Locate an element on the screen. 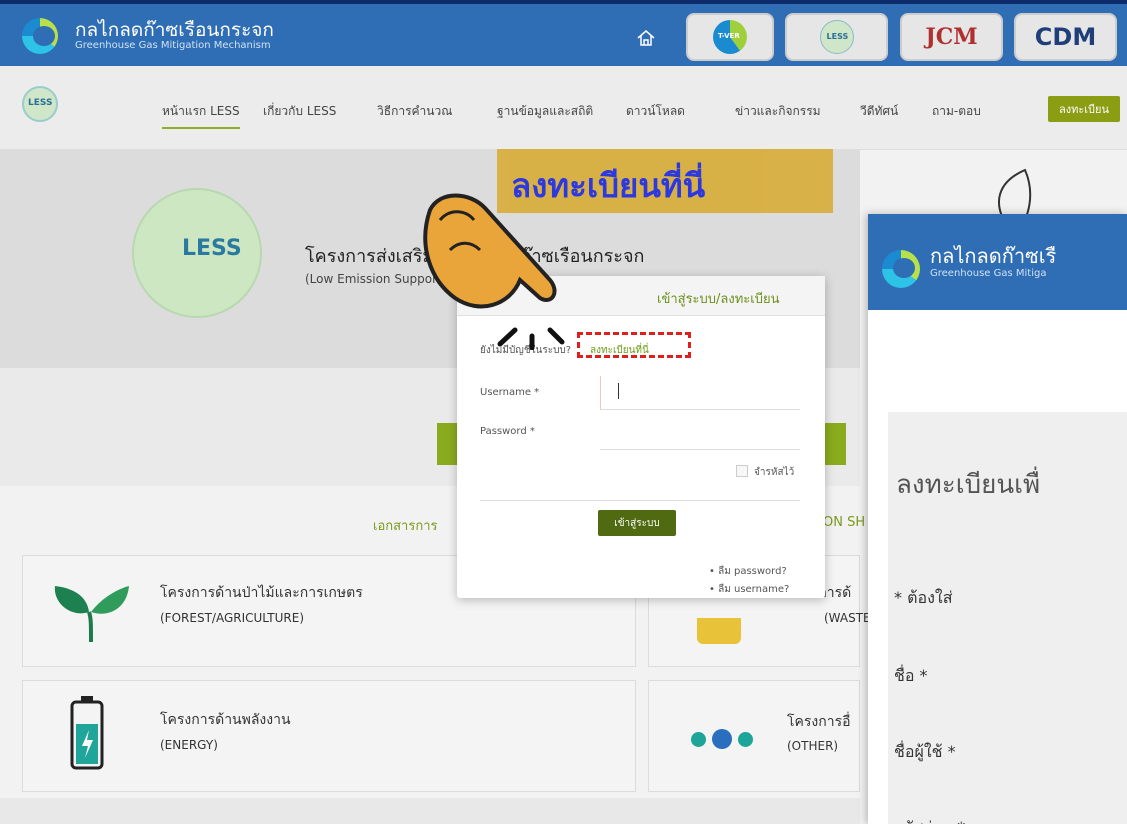 This screenshot has height=824, width=1127. text-caret is located at coordinates (618, 391).